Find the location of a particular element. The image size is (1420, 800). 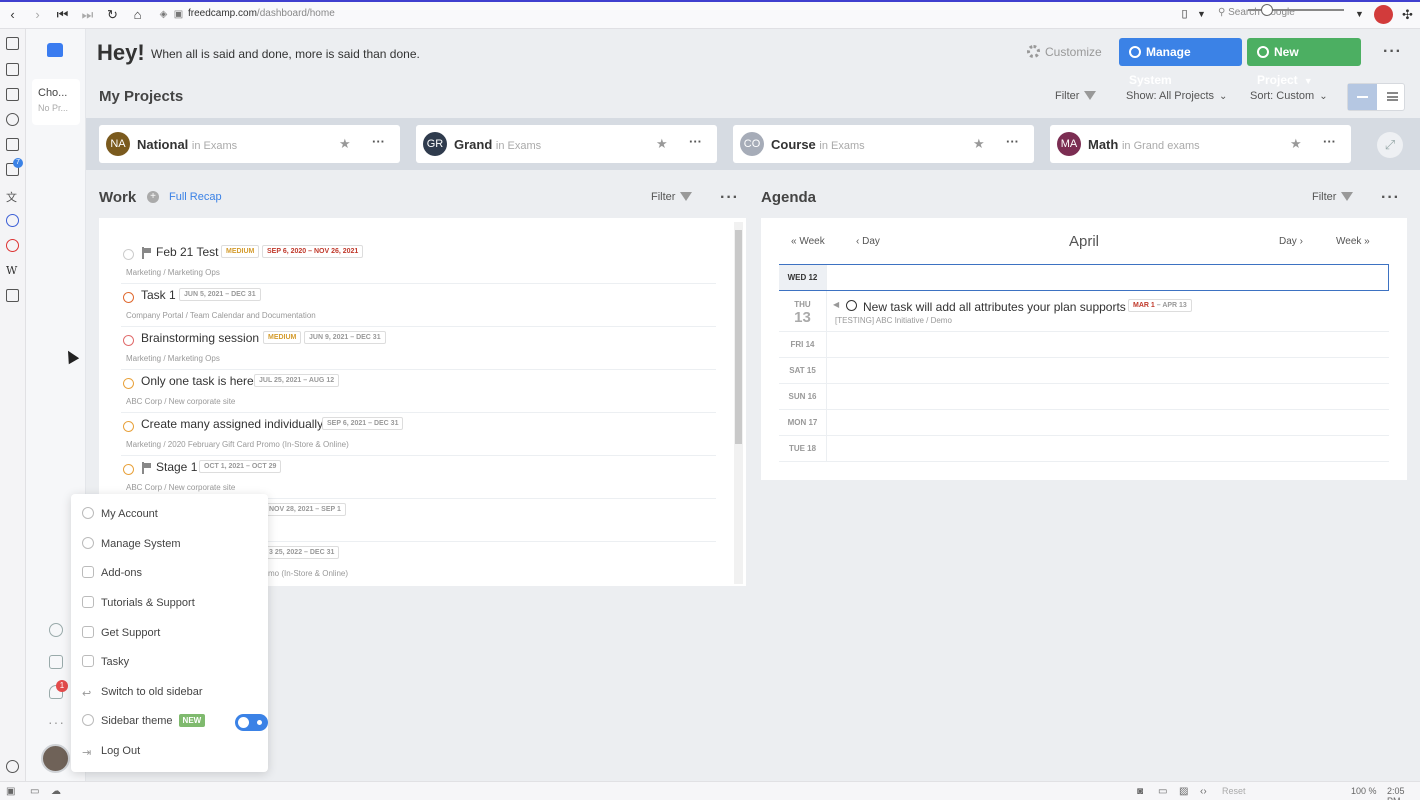

add-task-icon: + is located at coordinates (153, 197).